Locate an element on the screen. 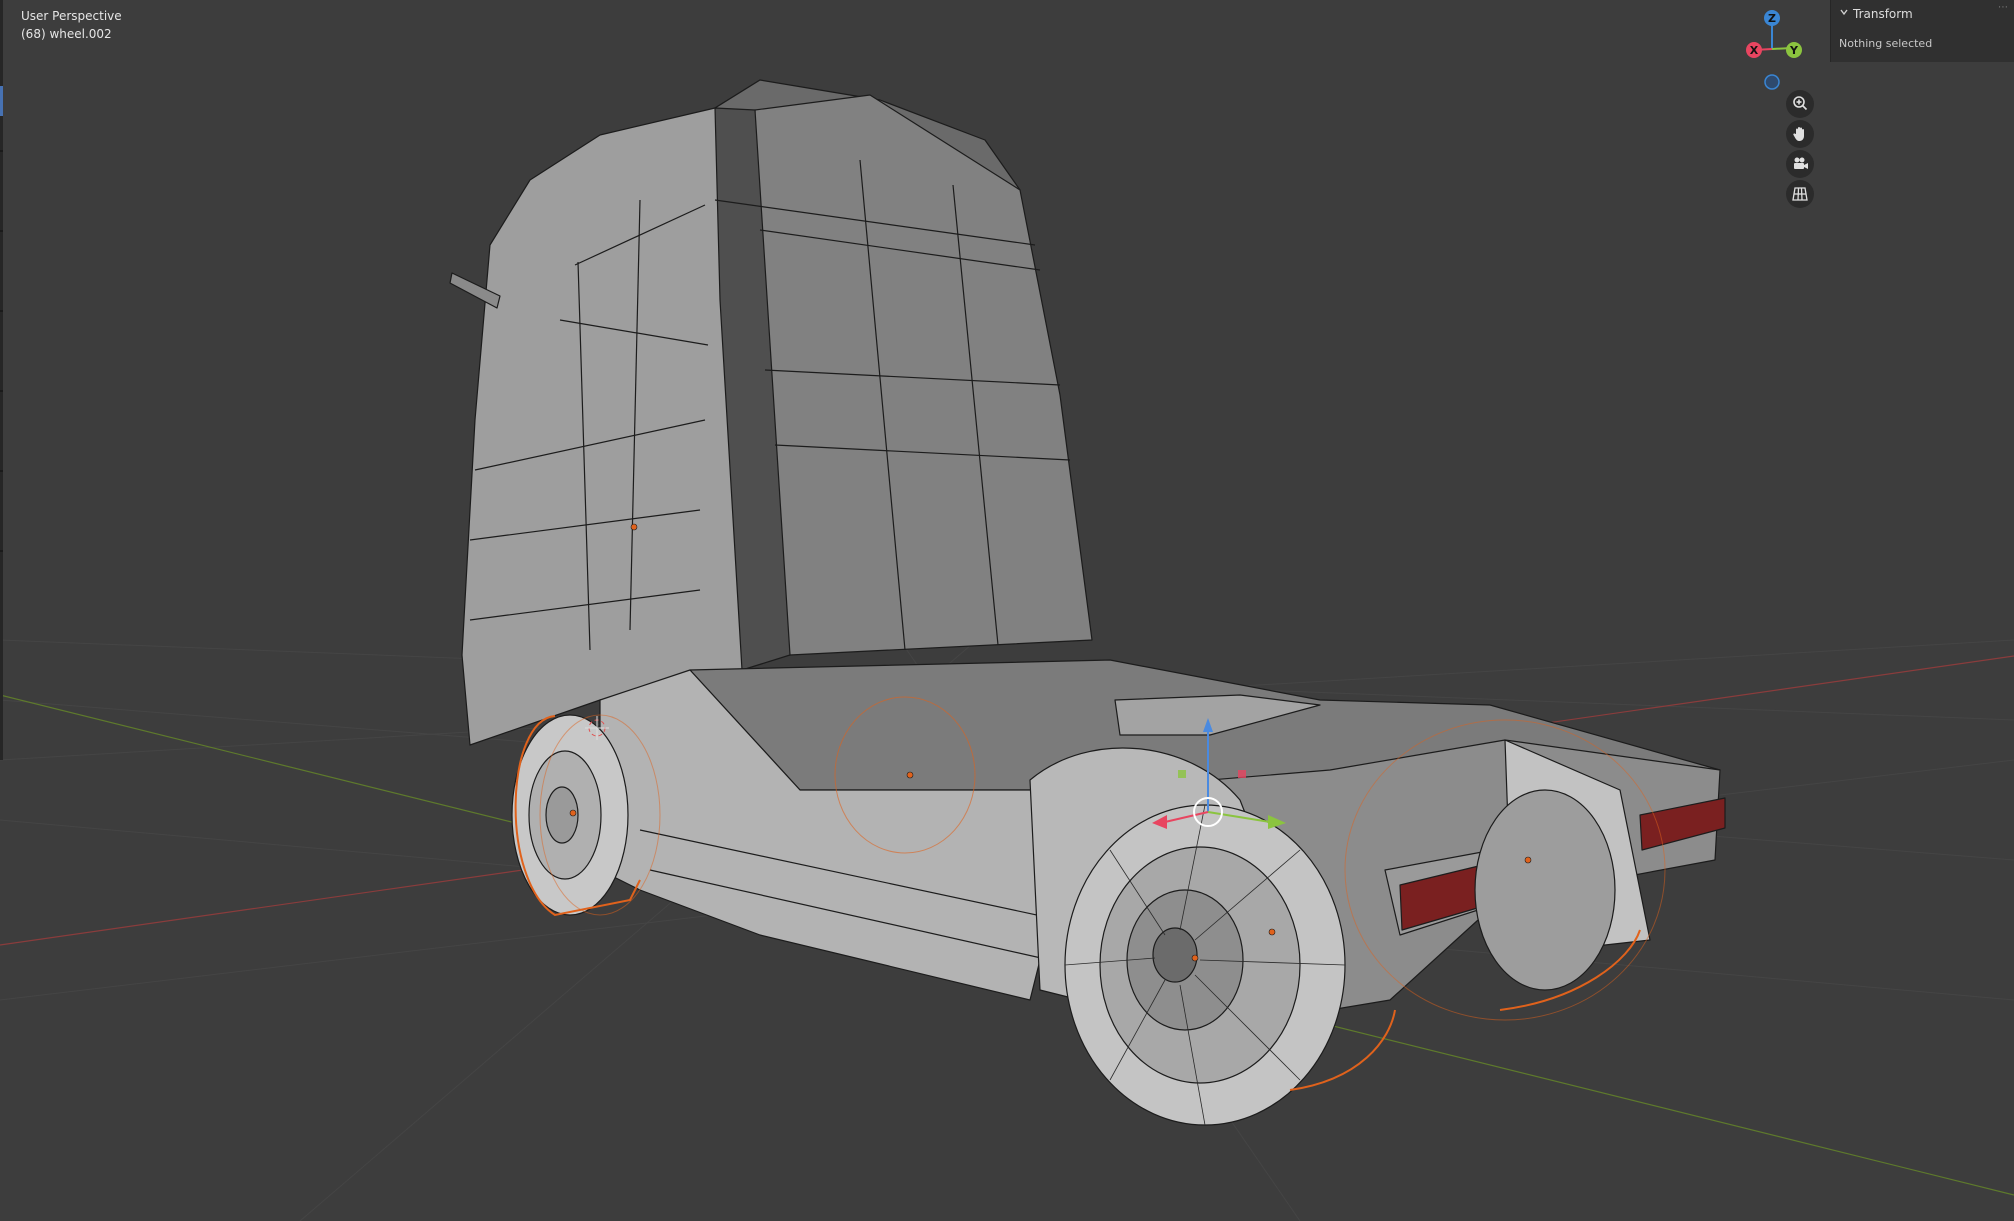 The height and width of the screenshot is (1221, 2014). negative-z-axis-icon is located at coordinates (1772, 82).